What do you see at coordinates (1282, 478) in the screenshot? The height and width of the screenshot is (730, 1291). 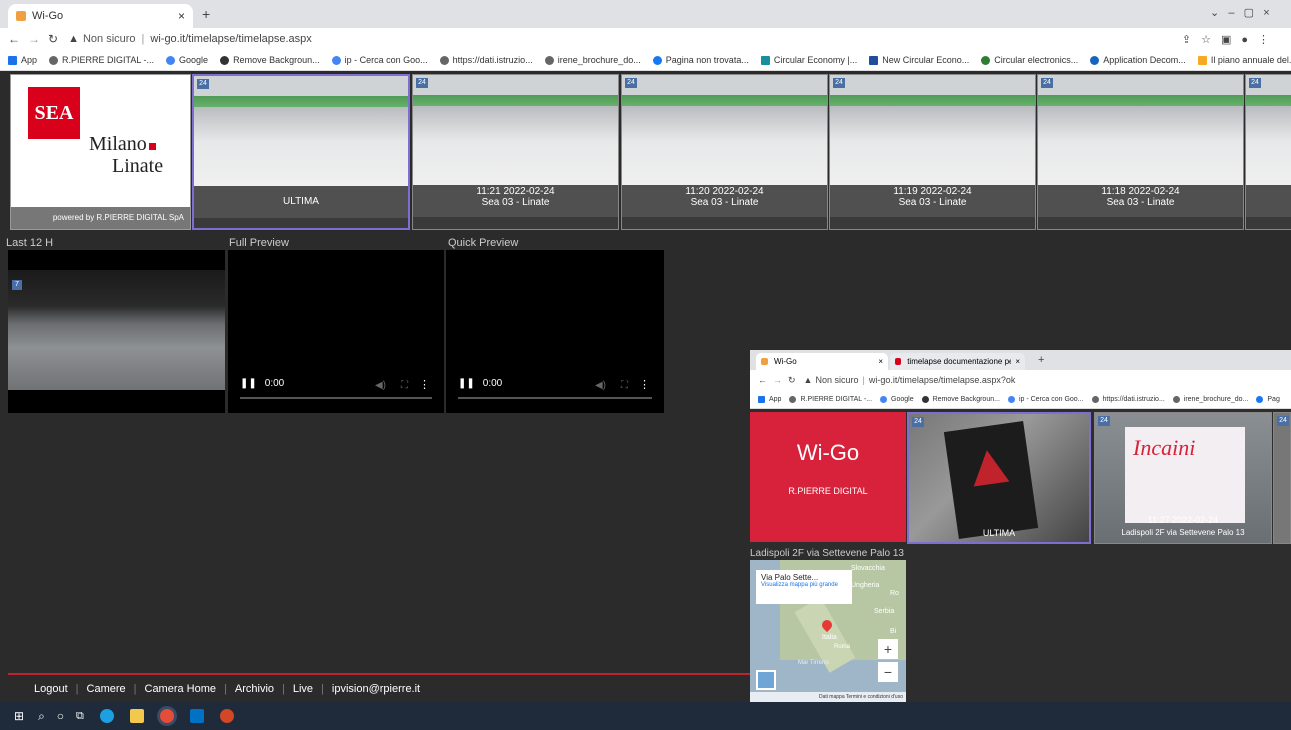 I see `overlay-thumbnail-partial: 24` at bounding box center [1282, 478].